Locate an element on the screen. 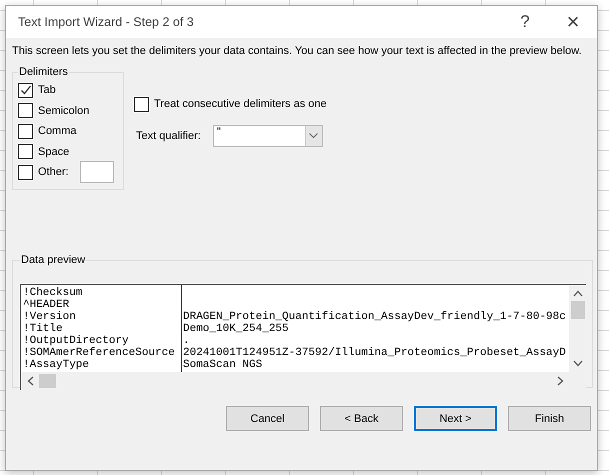  scroll-down-icon is located at coordinates (577, 363).